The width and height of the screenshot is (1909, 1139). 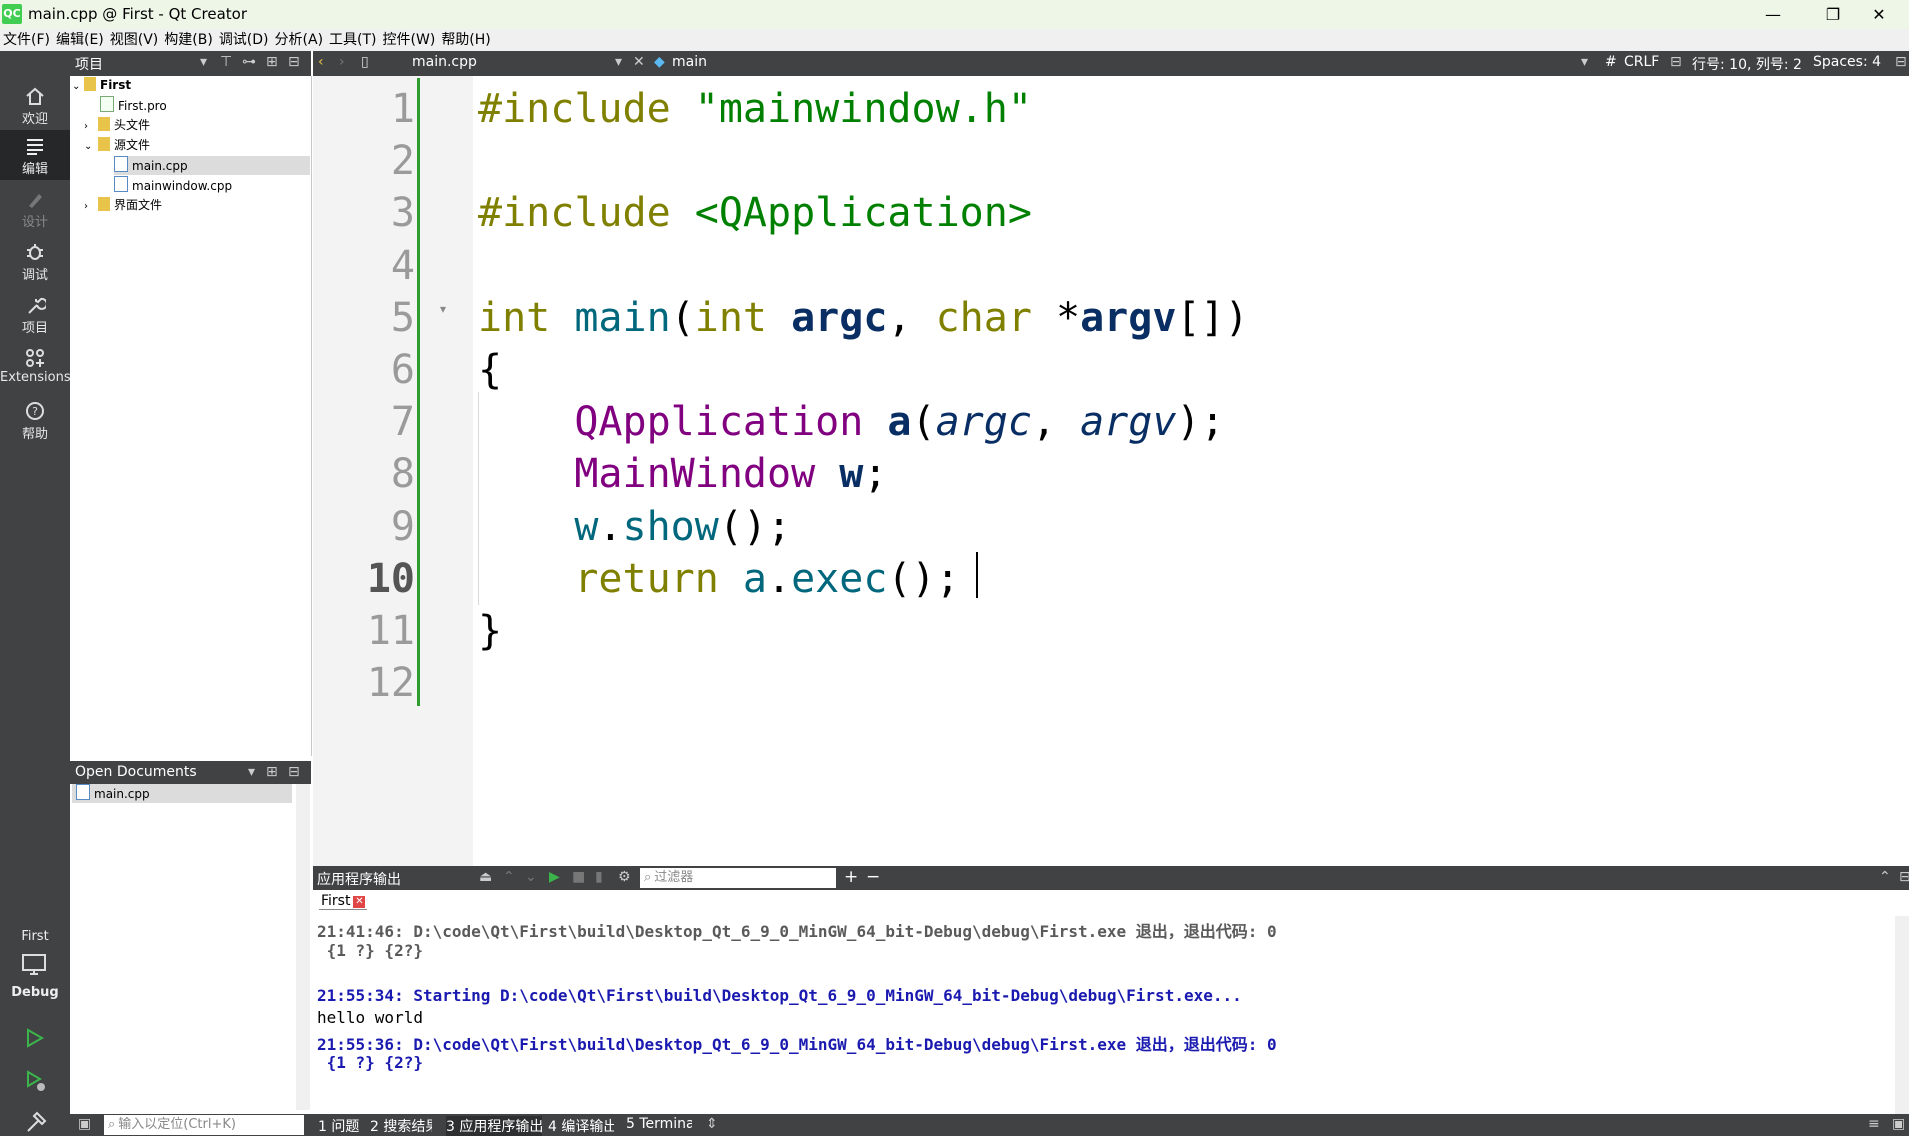 I want to click on tree-node-sources: ⌄ 源文件, so click(x=197, y=145).